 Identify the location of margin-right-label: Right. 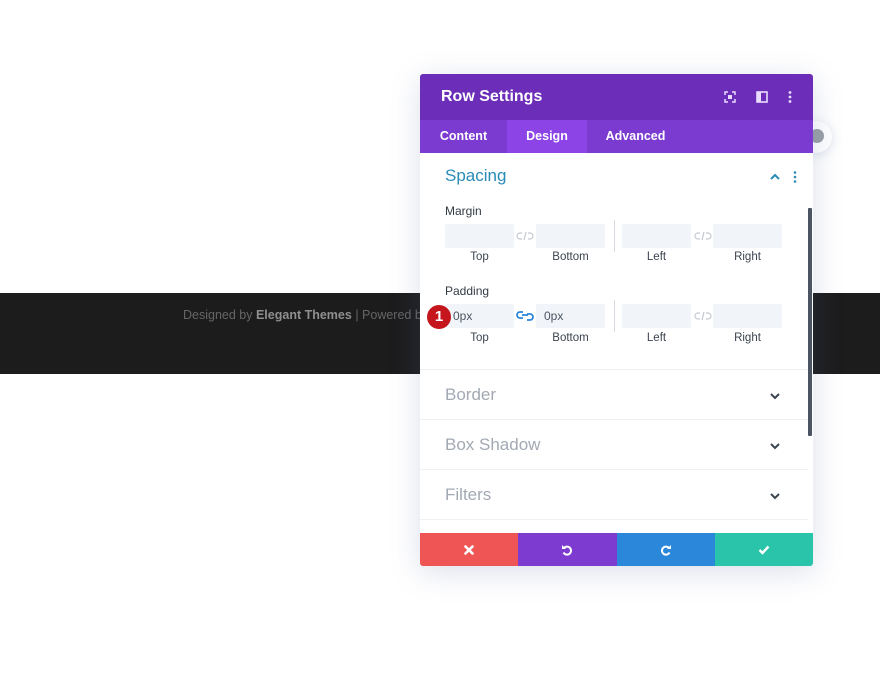
(747, 257).